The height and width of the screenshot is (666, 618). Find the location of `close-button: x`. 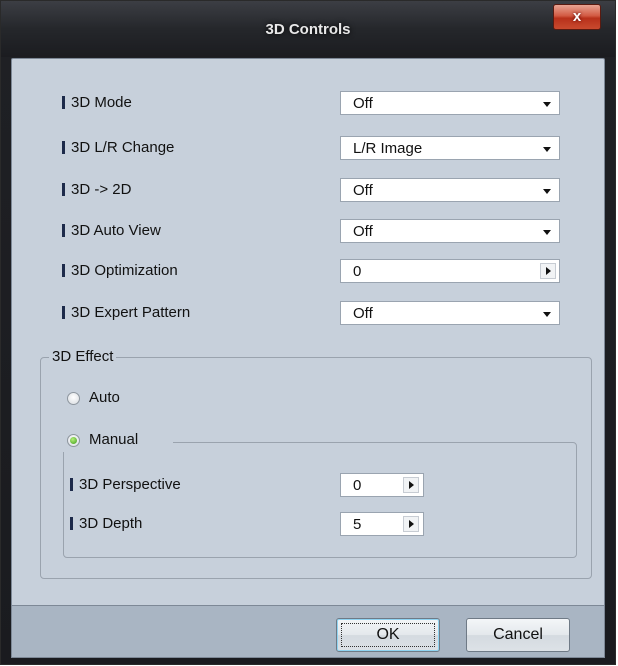

close-button: x is located at coordinates (577, 17).